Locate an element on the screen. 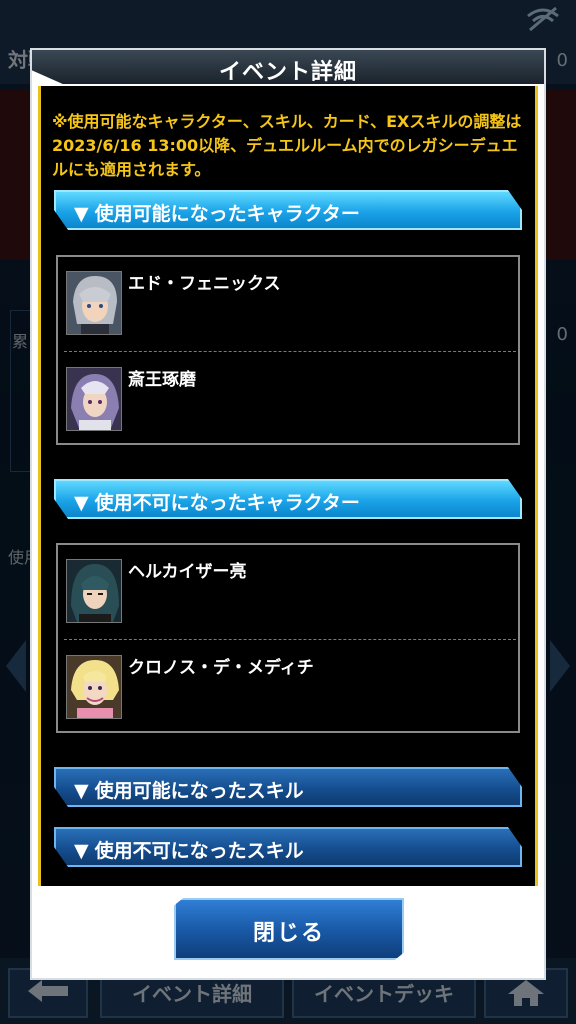  blonde-hair-portrait is located at coordinates (94, 687).